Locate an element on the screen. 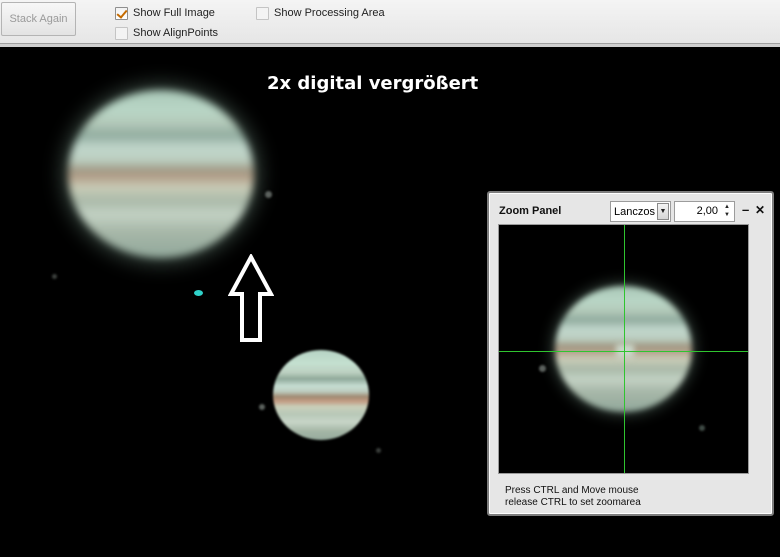 This screenshot has height=557, width=780. crosshair-vertical is located at coordinates (624, 349).